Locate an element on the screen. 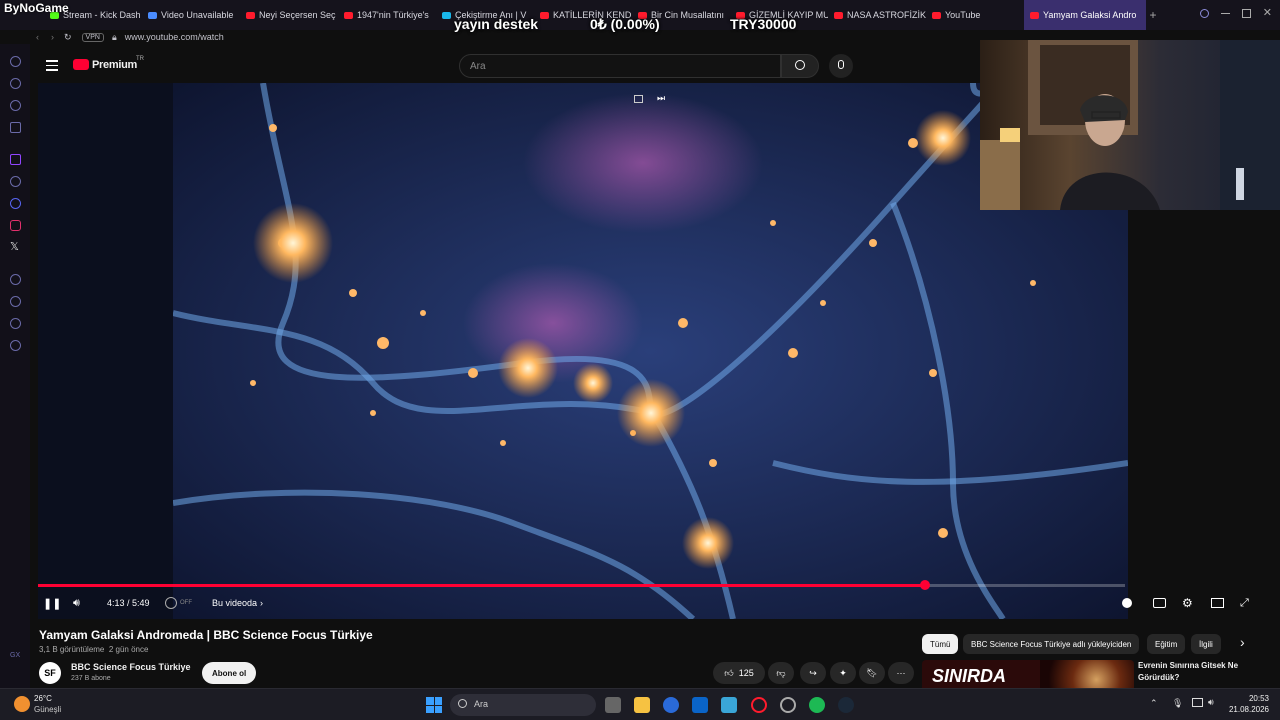 The image size is (1280, 720). steam-icon is located at coordinates (846, 705).